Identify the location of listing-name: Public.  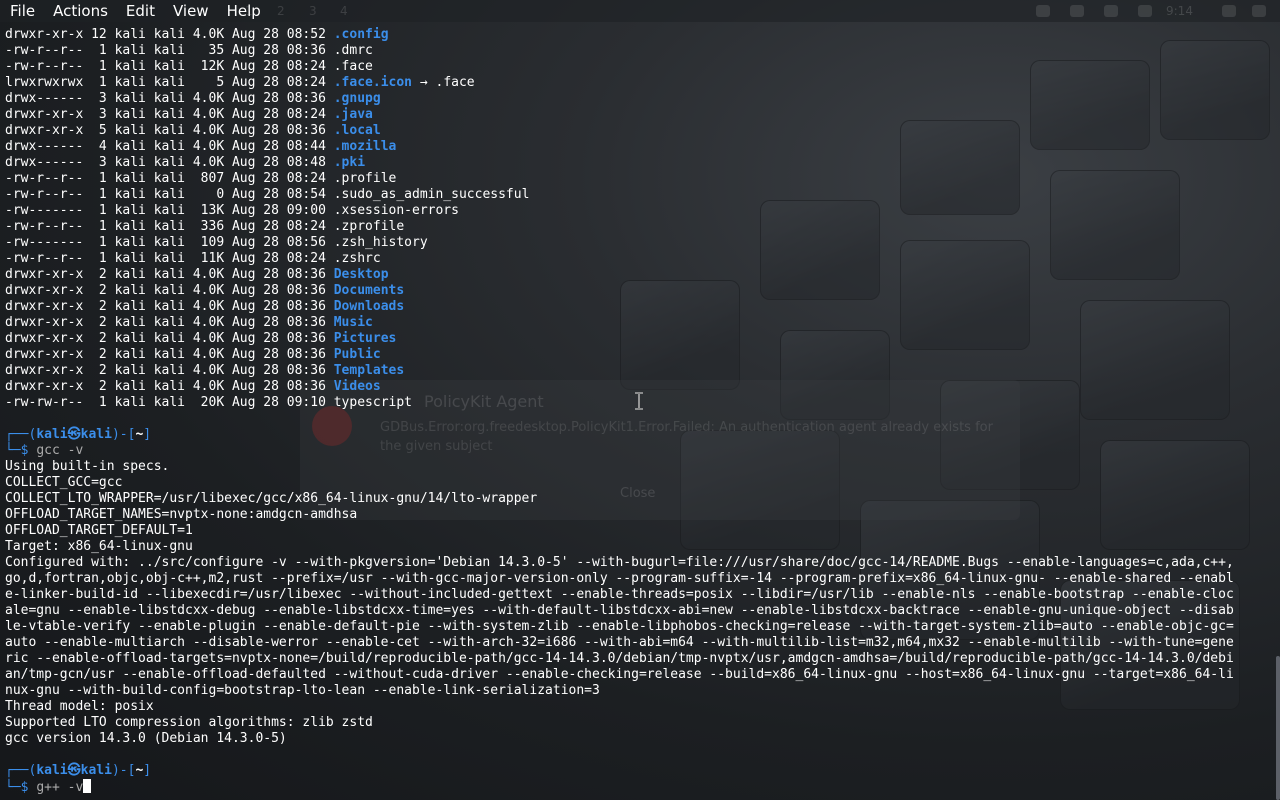
(357, 354).